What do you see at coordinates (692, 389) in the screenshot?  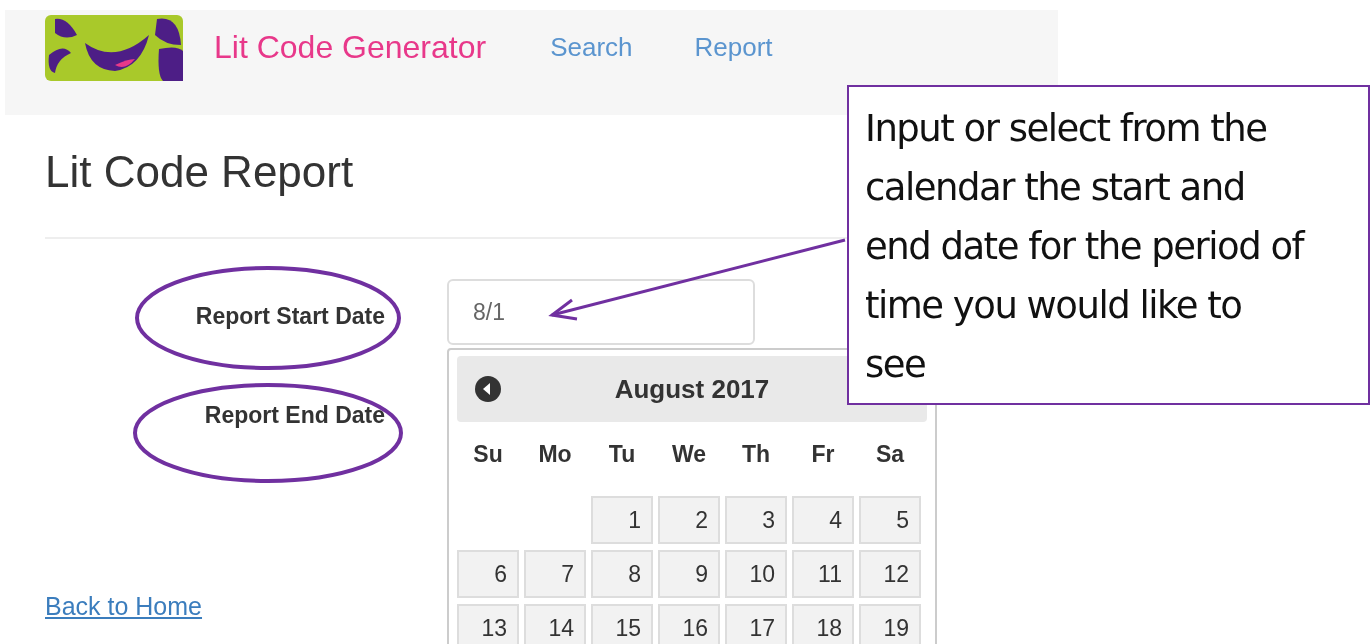 I see `month-title: August 2017` at bounding box center [692, 389].